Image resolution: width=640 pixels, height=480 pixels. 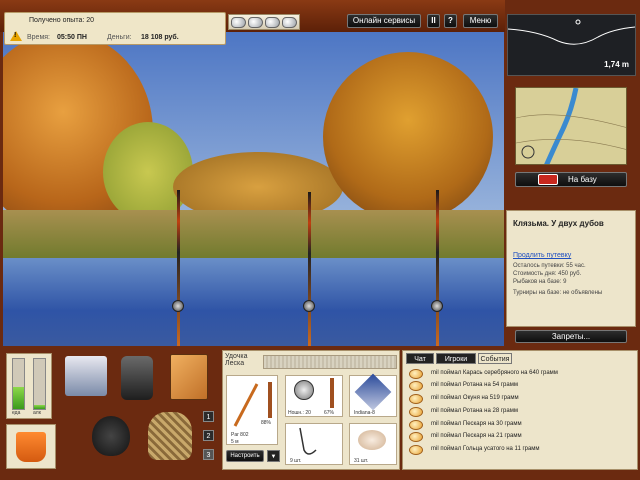 I want to click on reel-wear: 67%, so click(x=329, y=413).